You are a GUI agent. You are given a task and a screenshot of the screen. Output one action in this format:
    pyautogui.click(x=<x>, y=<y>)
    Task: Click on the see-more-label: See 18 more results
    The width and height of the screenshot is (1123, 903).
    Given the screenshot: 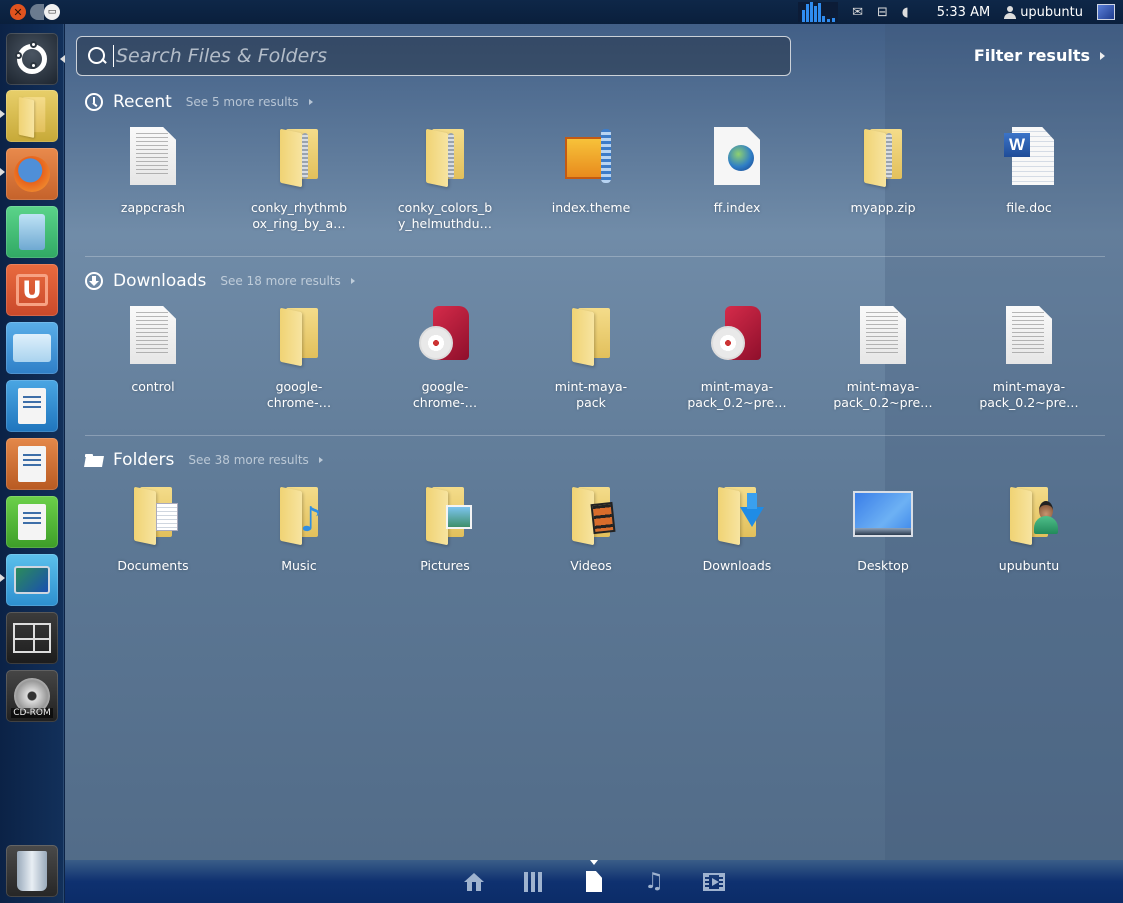 What is the action you would take?
    pyautogui.click(x=280, y=281)
    